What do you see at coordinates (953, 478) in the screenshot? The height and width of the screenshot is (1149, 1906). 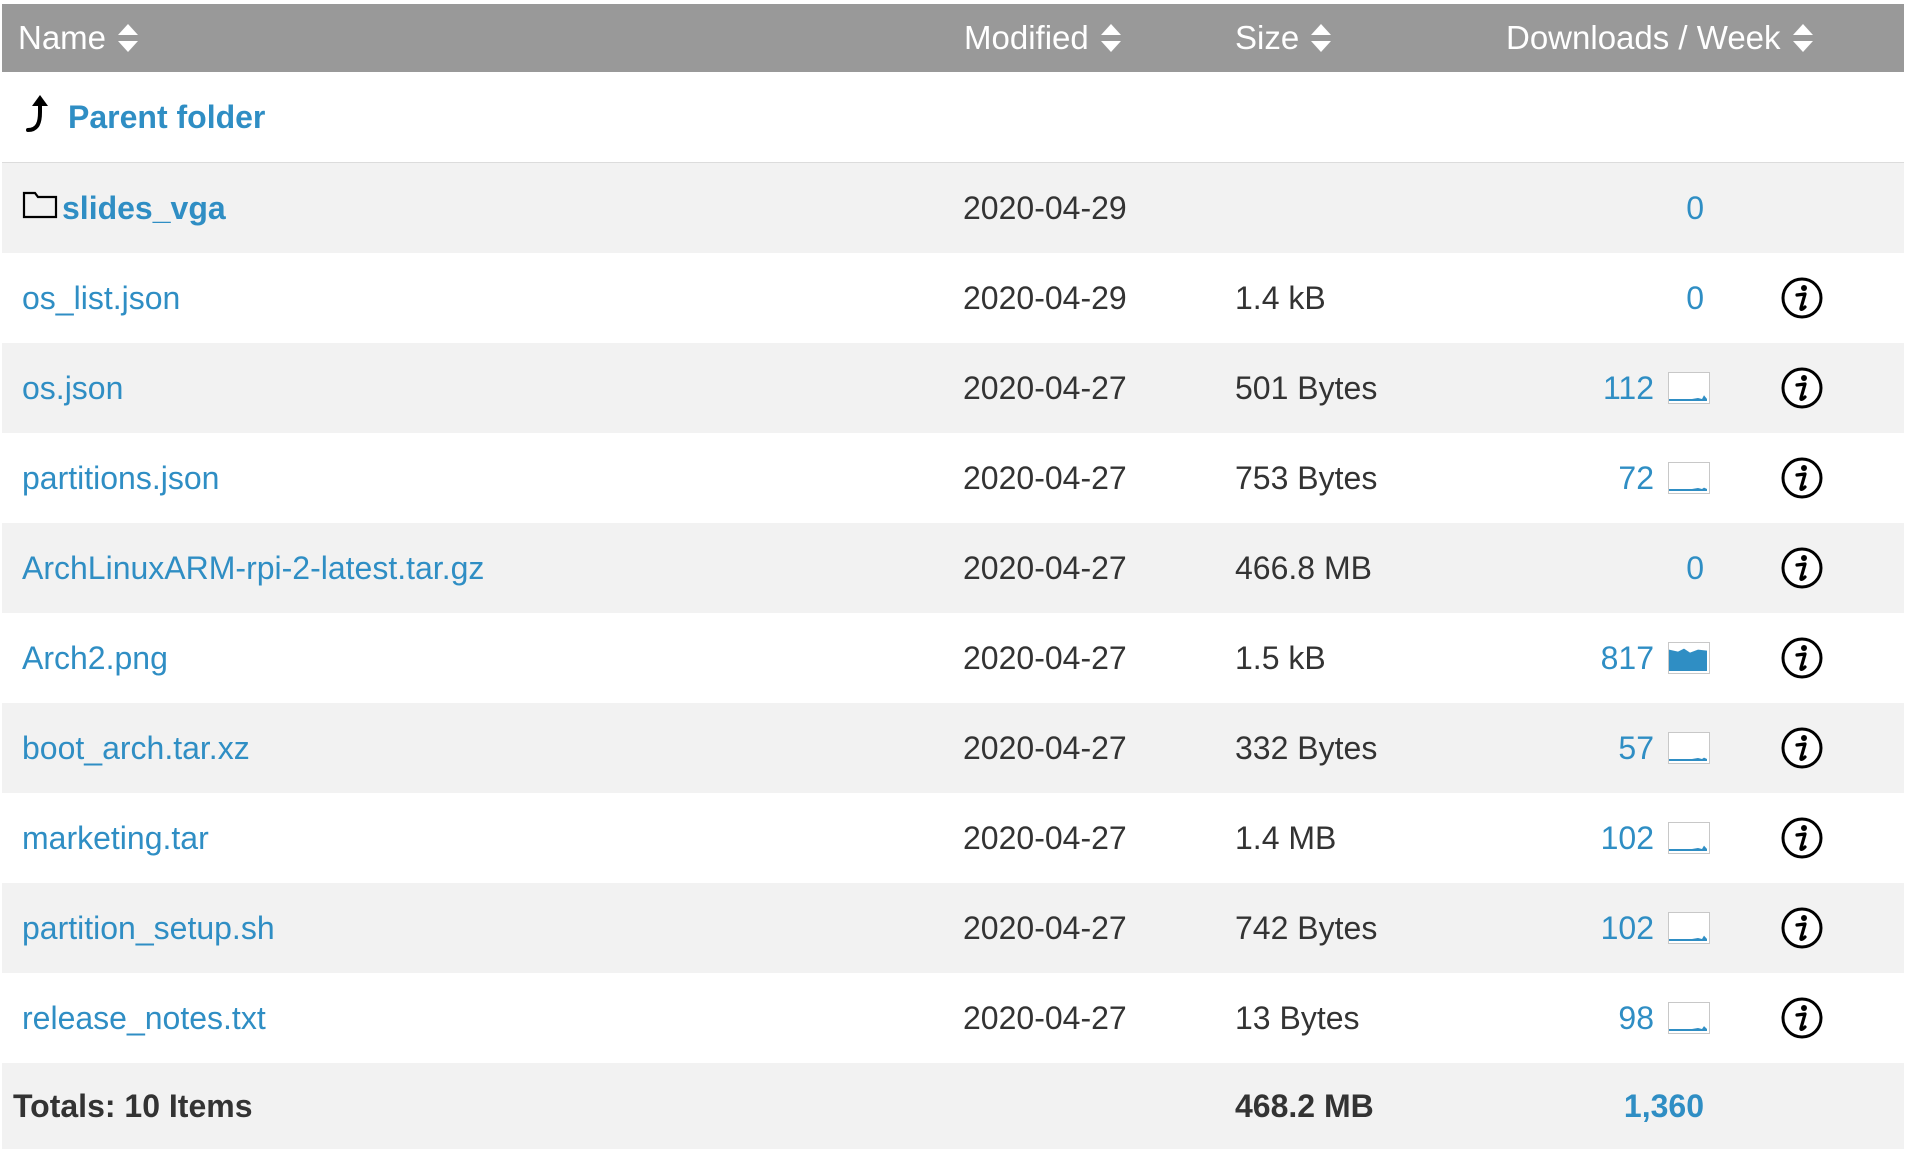 I see `table-row: partitions.json 2020-04-27 753 Bytes 72` at bounding box center [953, 478].